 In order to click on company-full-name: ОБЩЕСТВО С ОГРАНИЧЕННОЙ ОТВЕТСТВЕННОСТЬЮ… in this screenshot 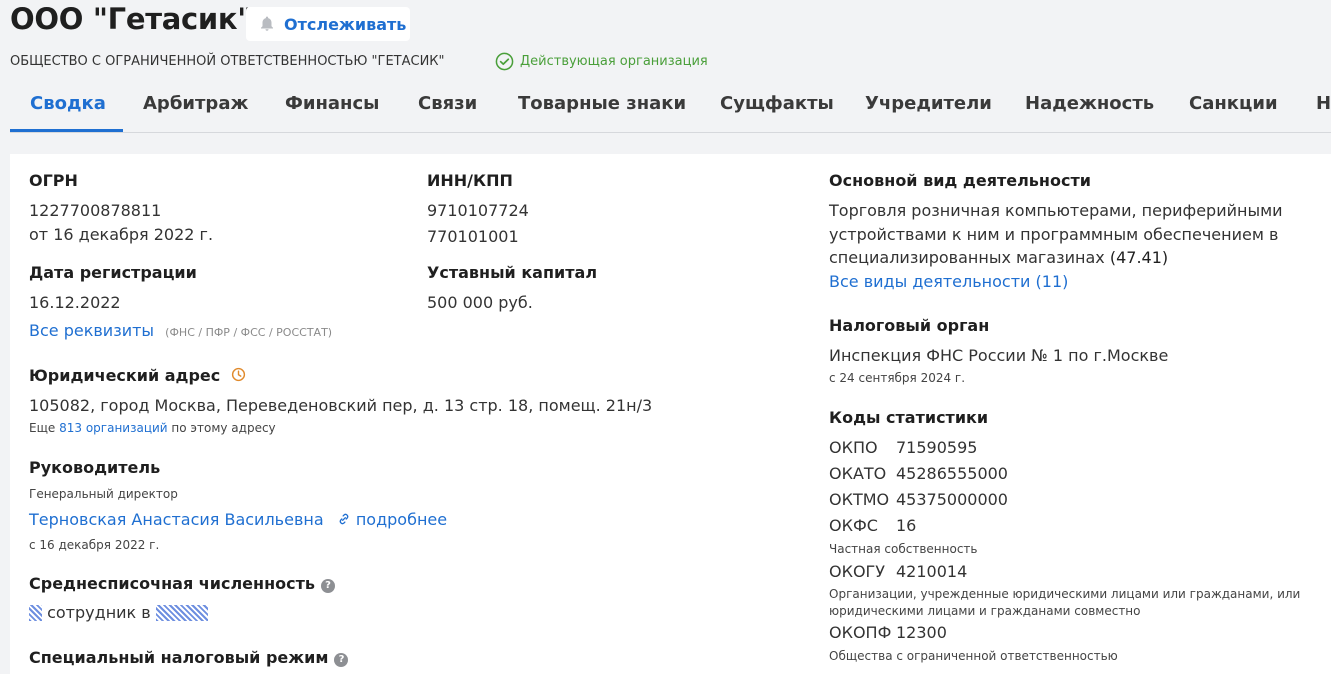, I will do `click(227, 61)`.